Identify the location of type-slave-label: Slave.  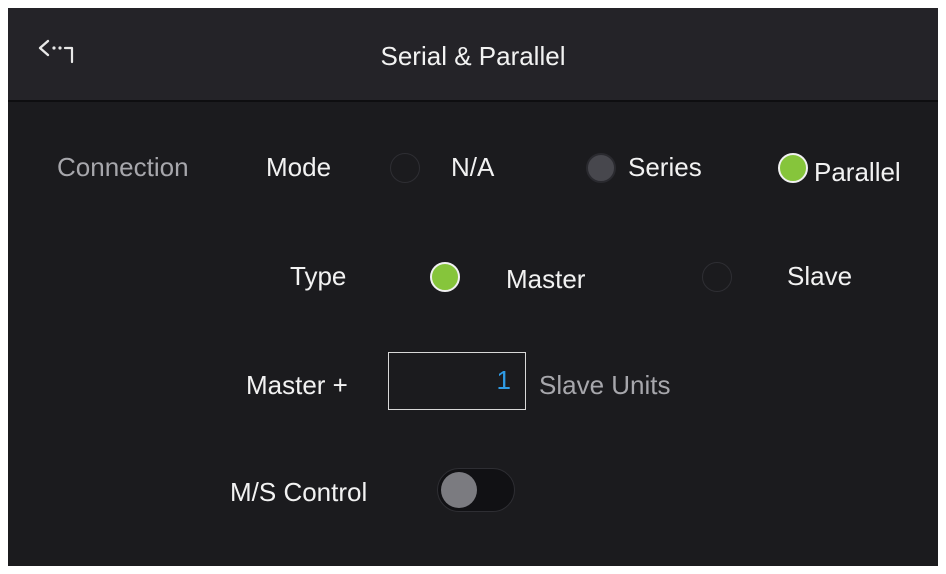
(819, 276).